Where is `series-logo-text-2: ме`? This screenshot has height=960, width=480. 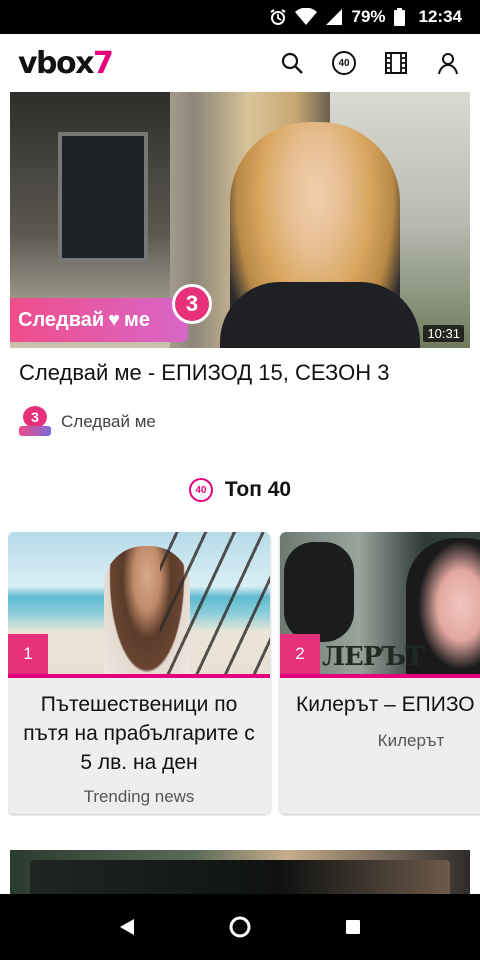
series-logo-text-2: ме is located at coordinates (137, 319).